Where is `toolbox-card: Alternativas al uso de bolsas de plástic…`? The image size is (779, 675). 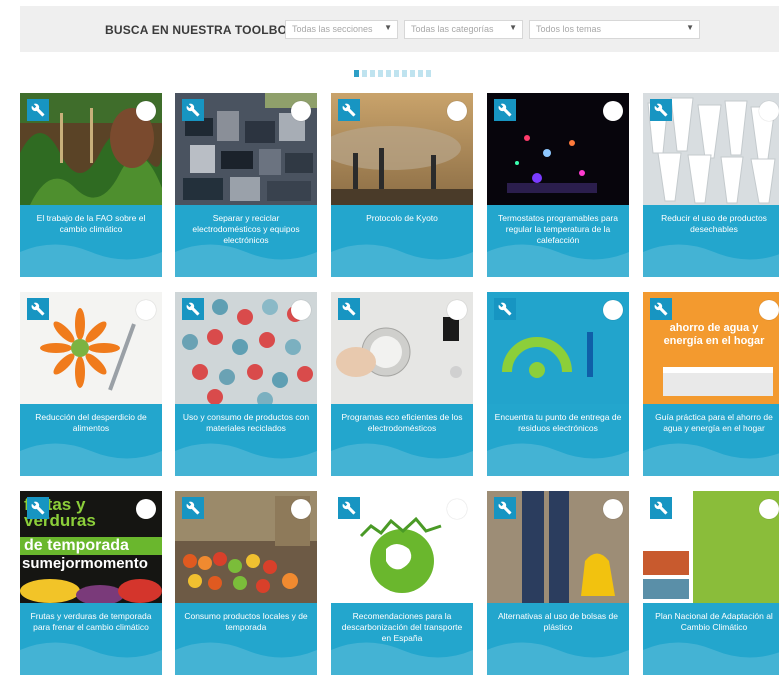
toolbox-card: Alternativas al uso de bolsas de plástic… is located at coordinates (558, 583).